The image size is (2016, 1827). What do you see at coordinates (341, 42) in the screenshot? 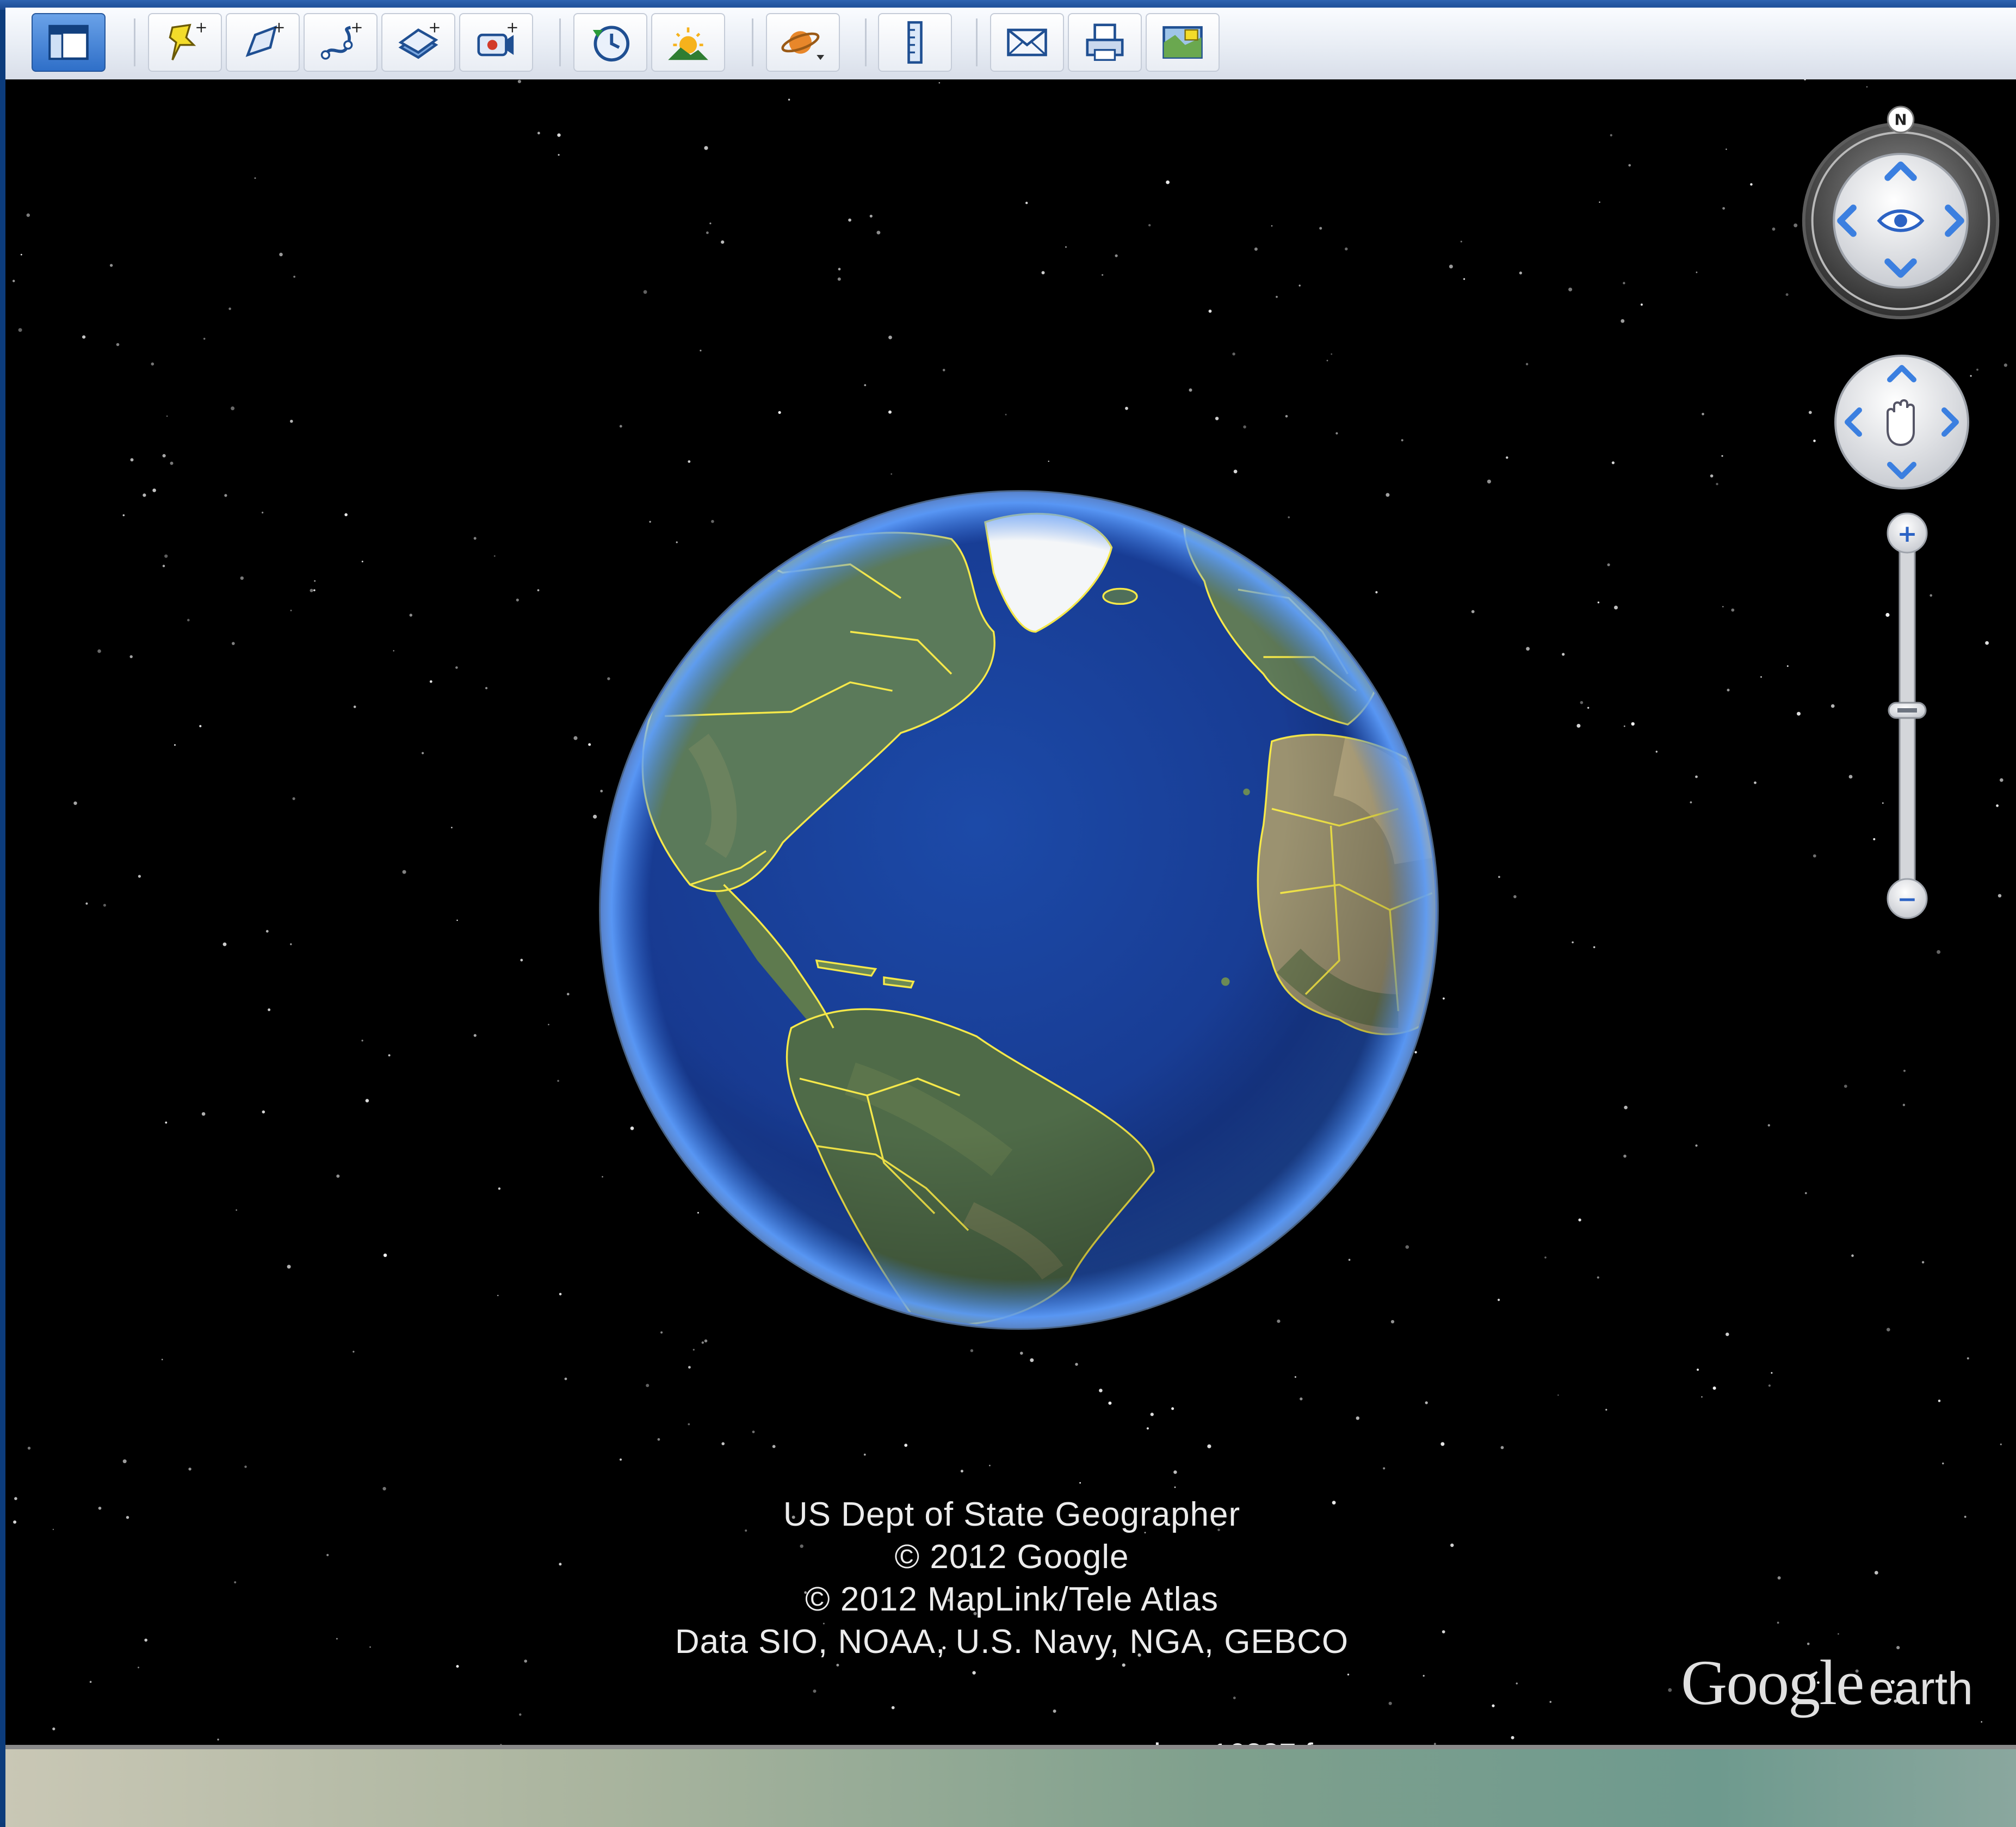
I see `add-path-button: +` at bounding box center [341, 42].